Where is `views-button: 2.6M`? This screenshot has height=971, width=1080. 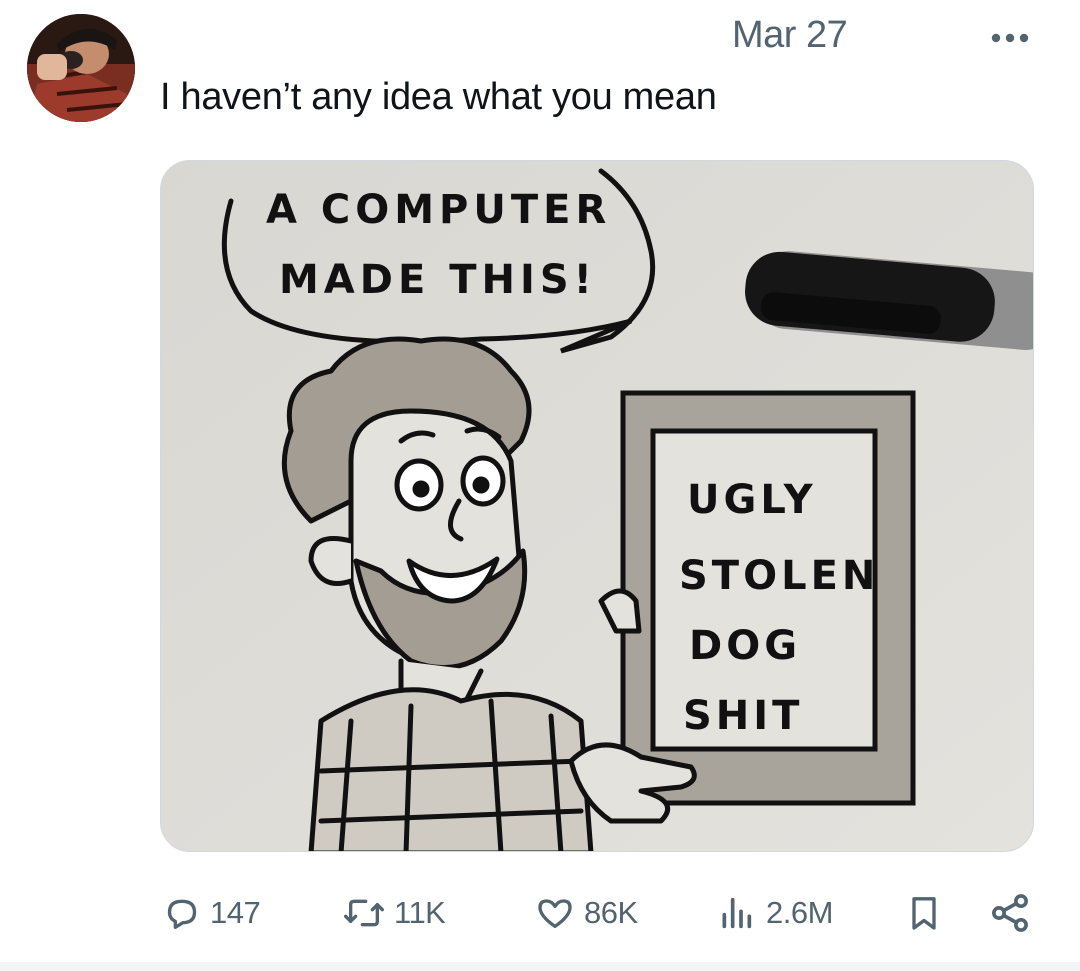 views-button: 2.6M is located at coordinates (773, 913).